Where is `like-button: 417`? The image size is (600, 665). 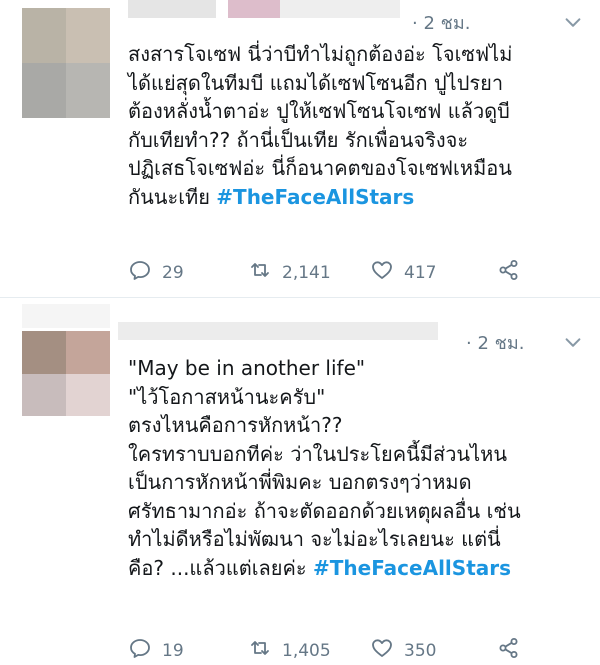
like-button: 417 is located at coordinates (433, 272).